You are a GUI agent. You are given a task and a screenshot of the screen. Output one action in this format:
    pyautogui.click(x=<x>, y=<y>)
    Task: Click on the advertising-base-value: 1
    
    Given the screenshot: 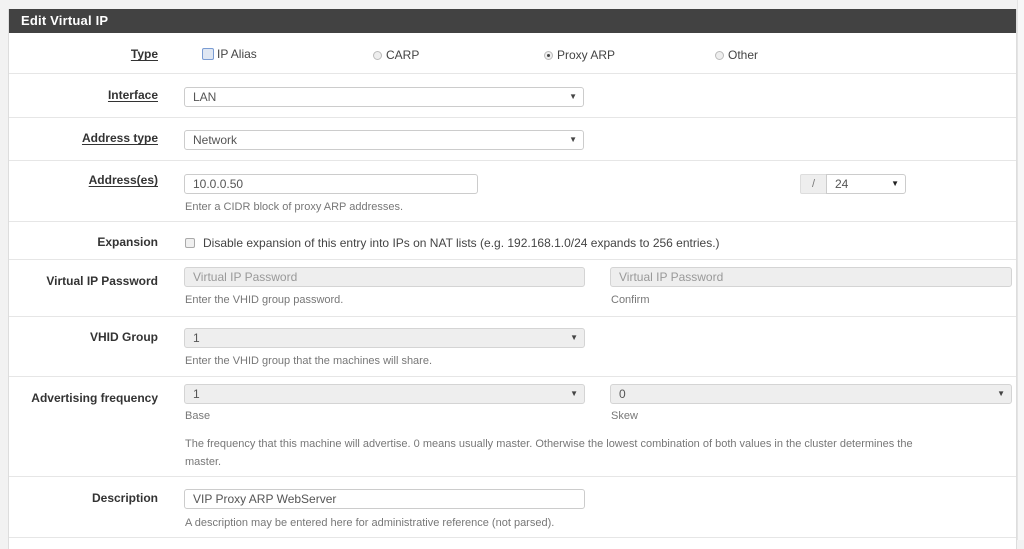 What is the action you would take?
    pyautogui.click(x=196, y=394)
    